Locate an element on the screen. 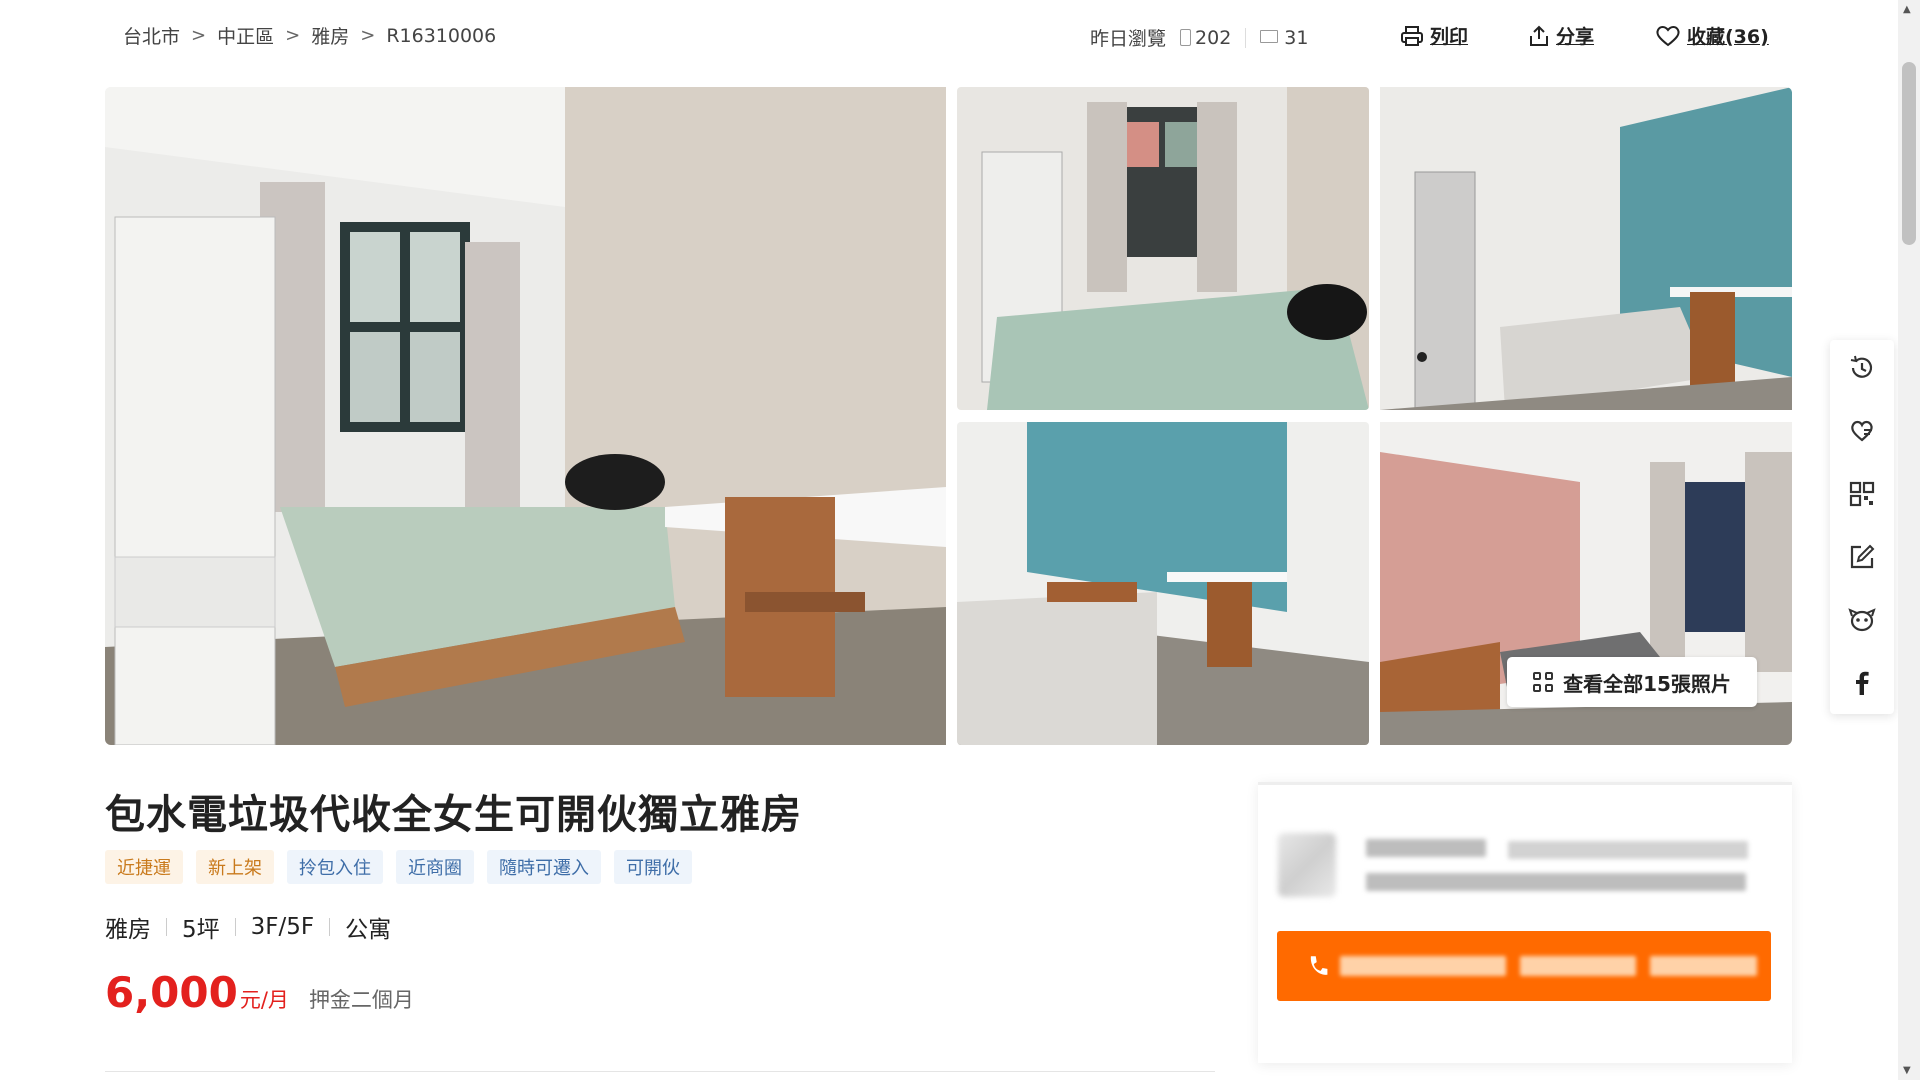 This screenshot has height=1080, width=1920. feature-tag: 近商圈 is located at coordinates (435, 867).